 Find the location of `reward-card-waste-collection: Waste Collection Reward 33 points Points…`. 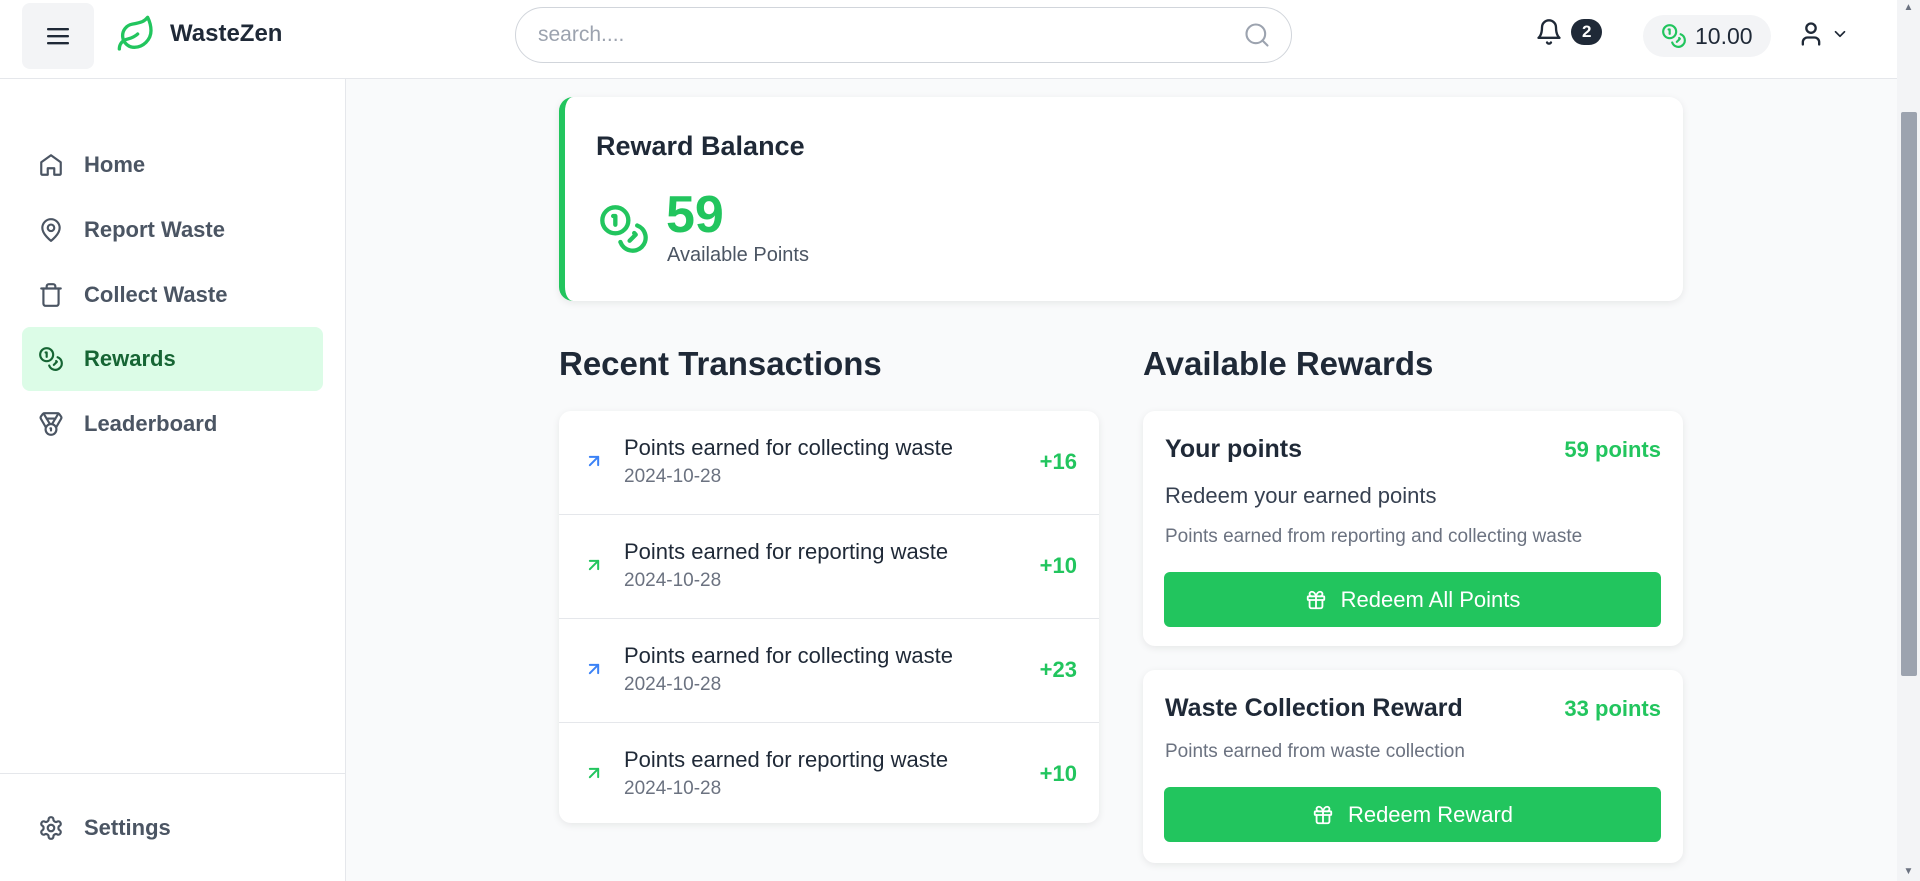

reward-card-waste-collection: Waste Collection Reward 33 points Points… is located at coordinates (1413, 766).